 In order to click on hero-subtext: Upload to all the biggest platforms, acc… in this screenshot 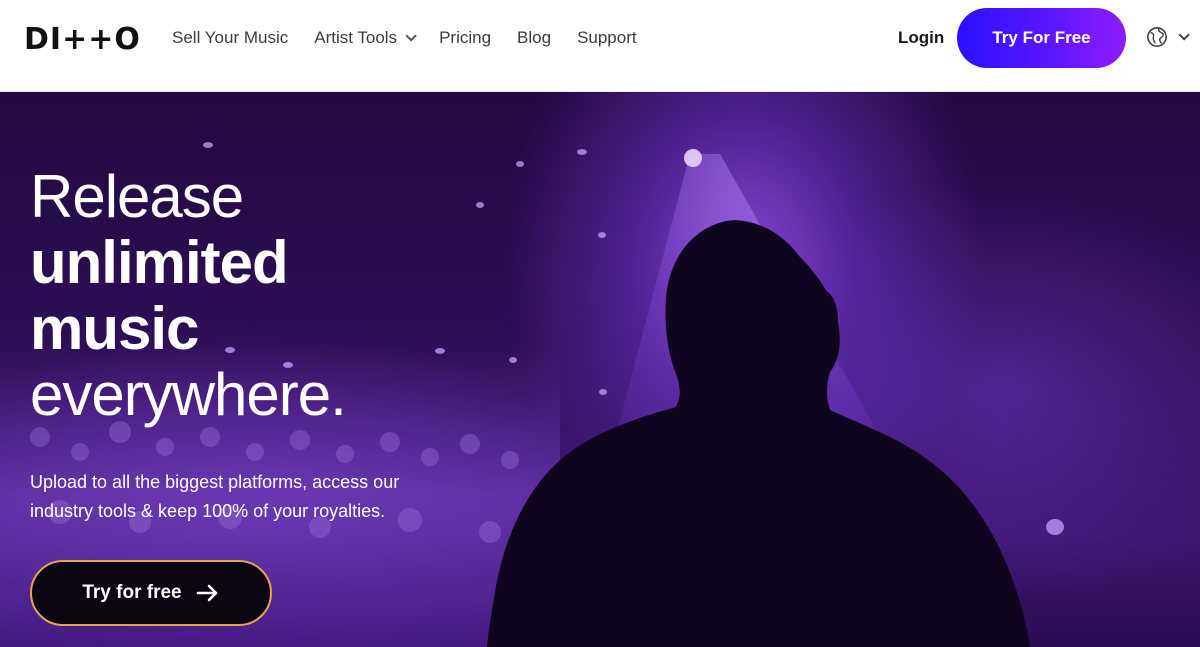, I will do `click(240, 497)`.